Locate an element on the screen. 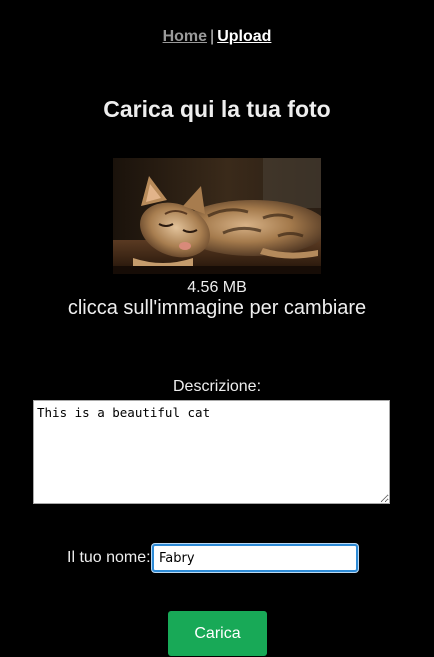 The width and height of the screenshot is (434, 657). nav-home-link: Home is located at coordinates (185, 36).